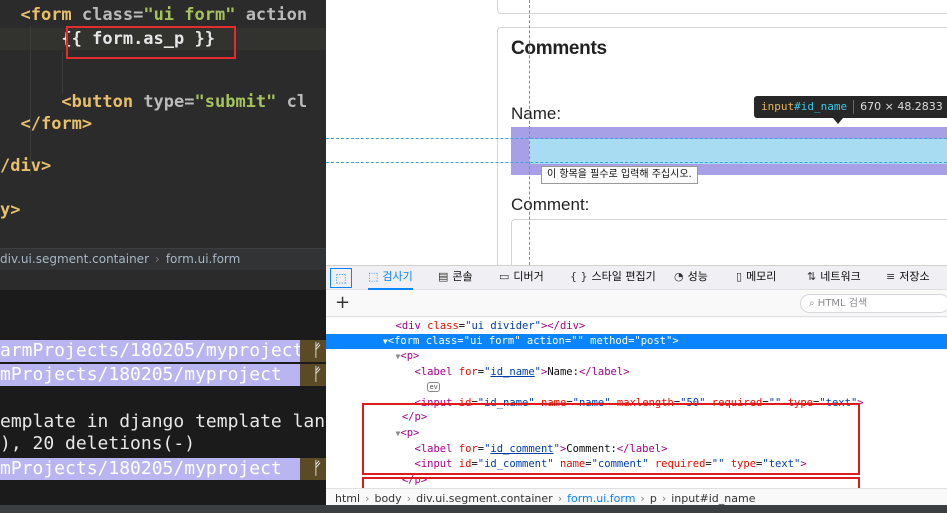 This screenshot has width=947, height=513. What do you see at coordinates (891, 276) in the screenshot?
I see `storage-icon: ≡` at bounding box center [891, 276].